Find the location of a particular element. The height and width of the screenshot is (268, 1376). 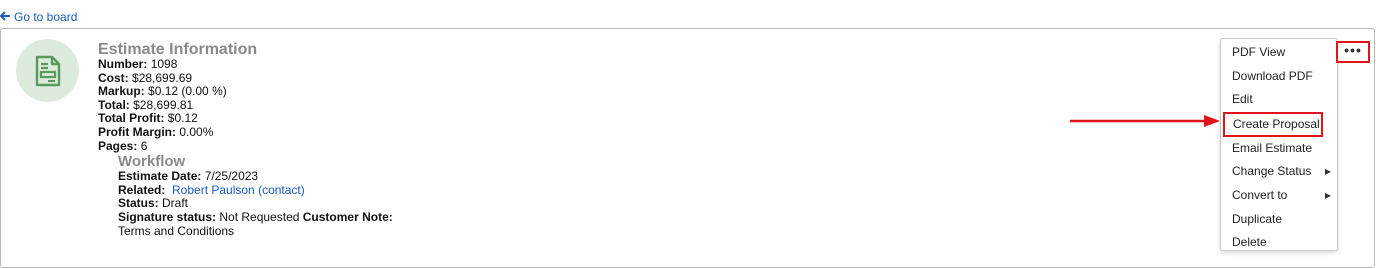

more-options-button: ••• is located at coordinates (1353, 52).